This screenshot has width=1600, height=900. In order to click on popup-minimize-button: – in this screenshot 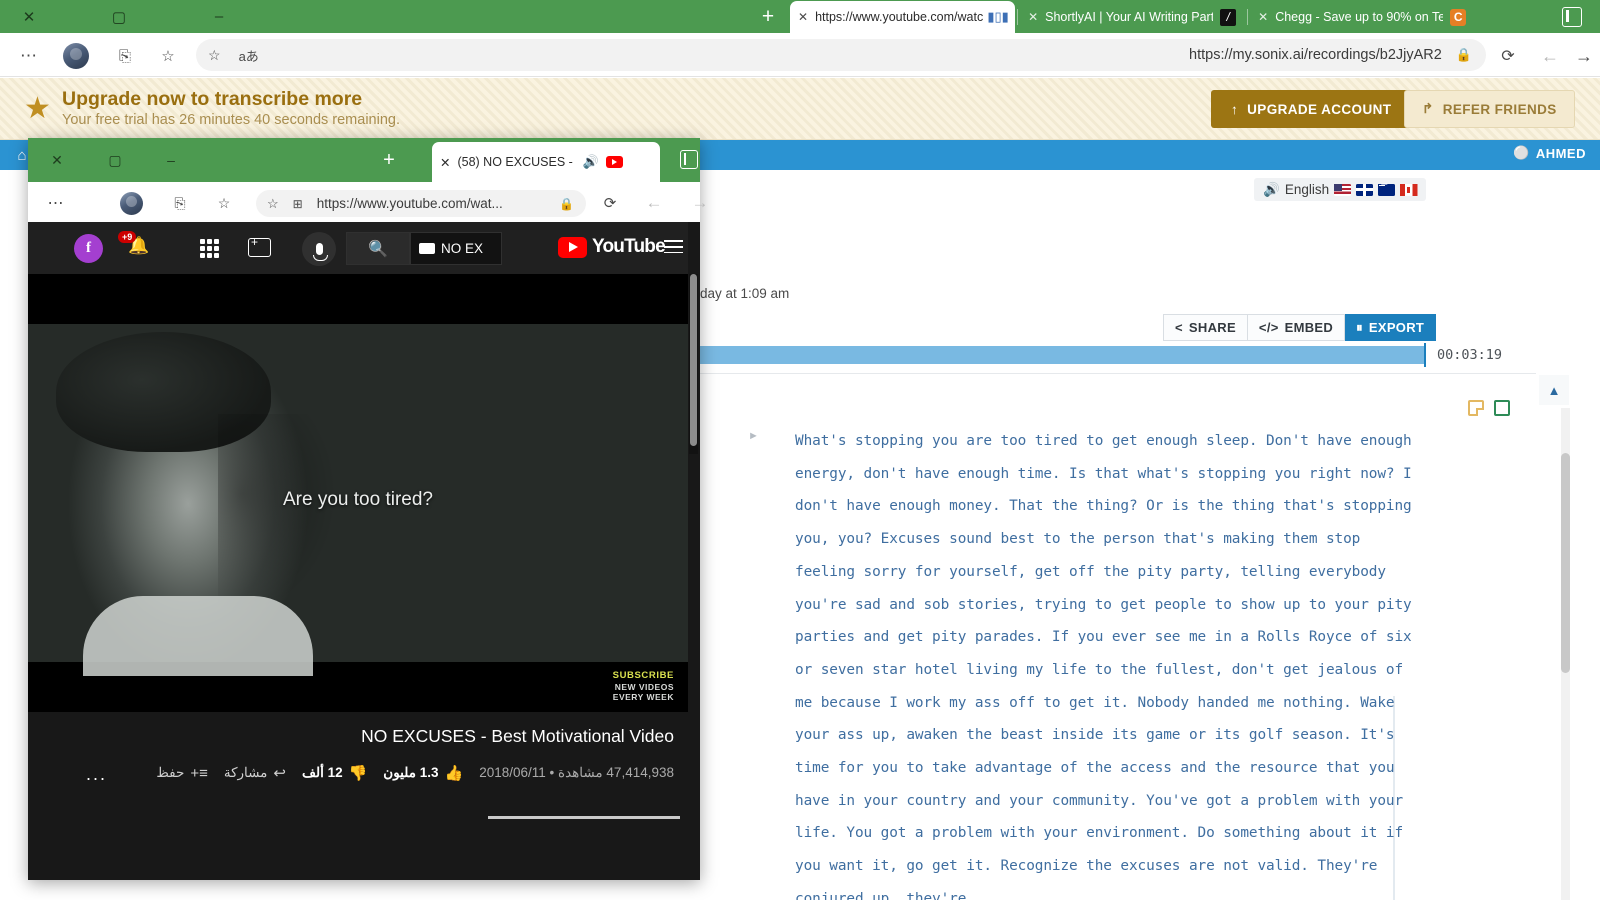, I will do `click(171, 160)`.